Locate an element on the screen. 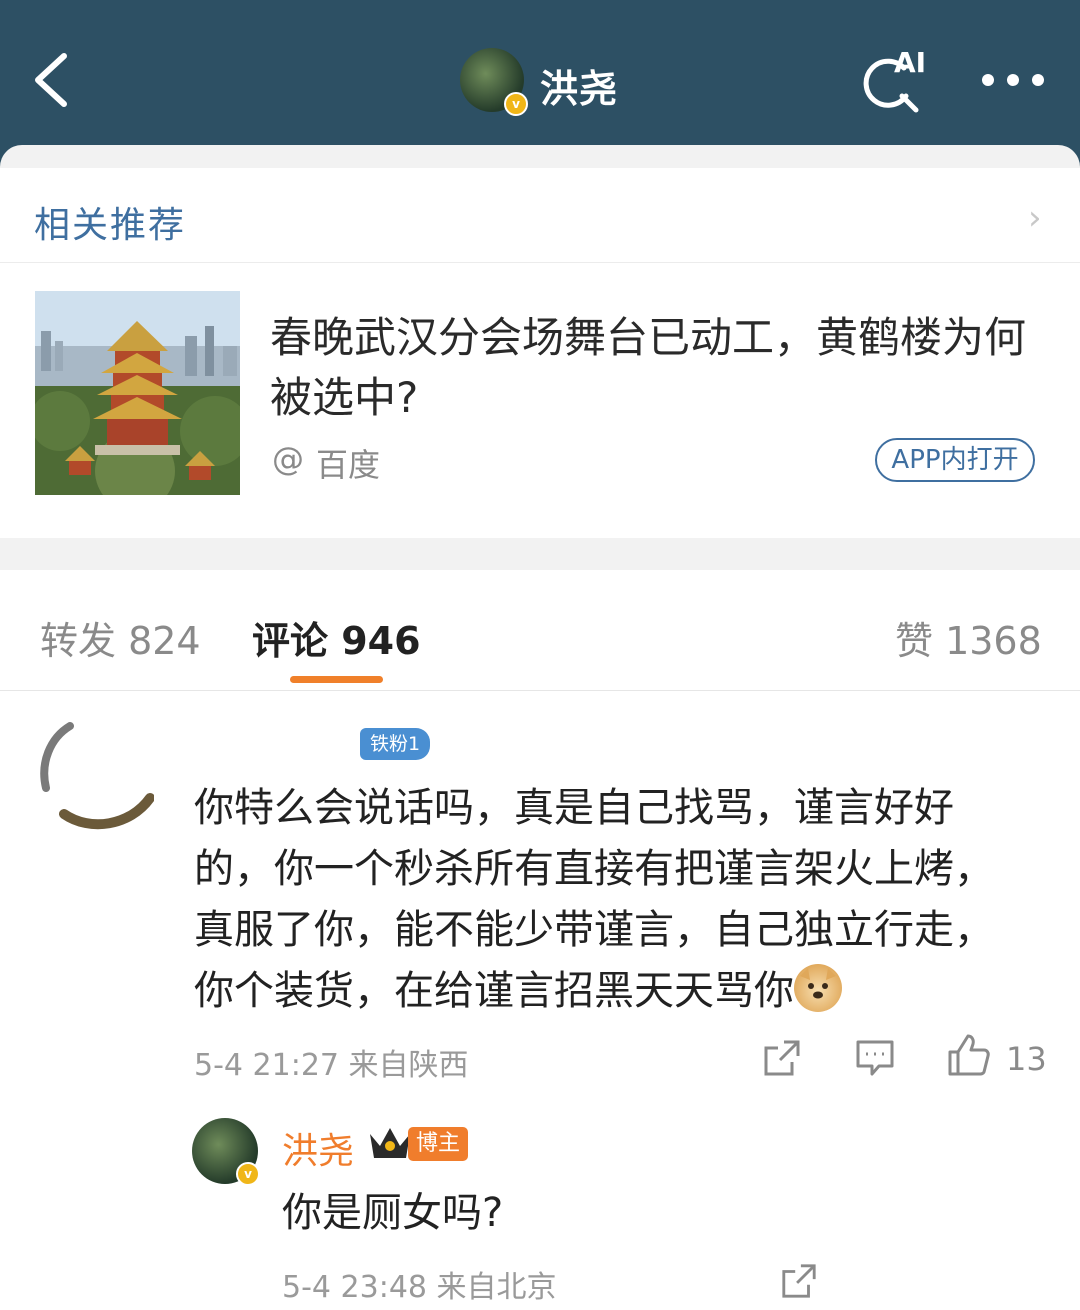  avatar is located at coordinates (97, 775).